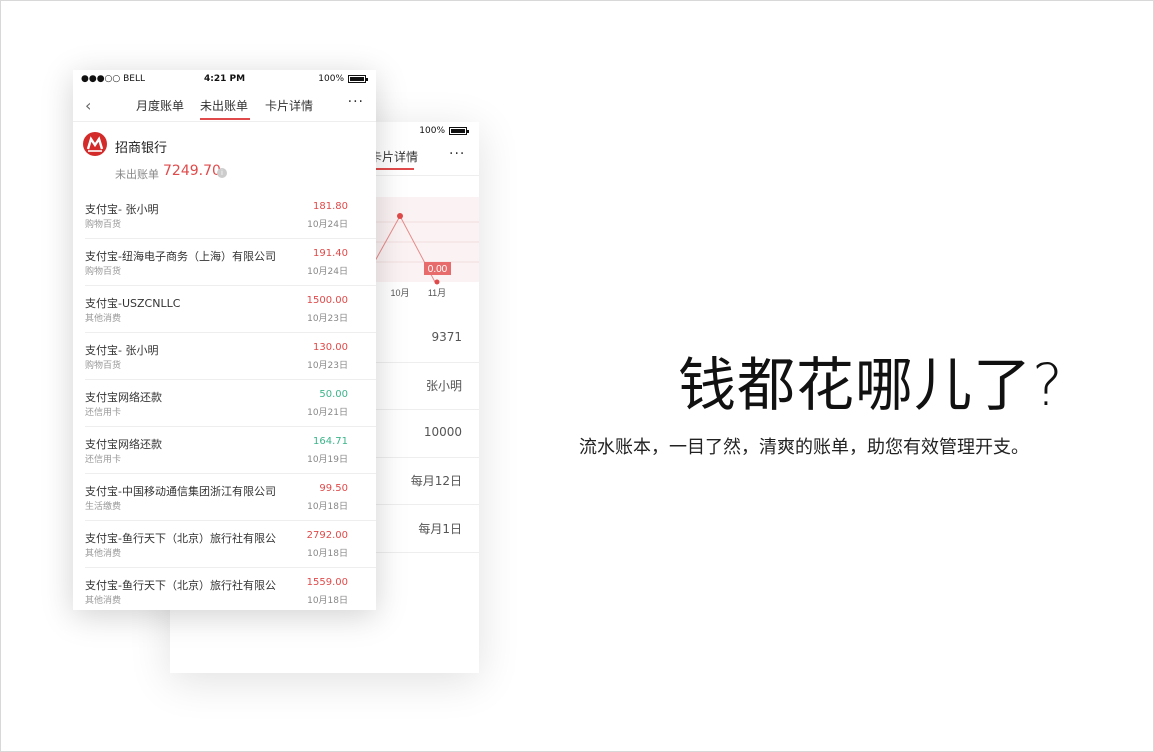 The height and width of the screenshot is (752, 1154). I want to click on transaction-row: 支付宝网络还款 还信用卡 50.00 10月21日, so click(230, 403).